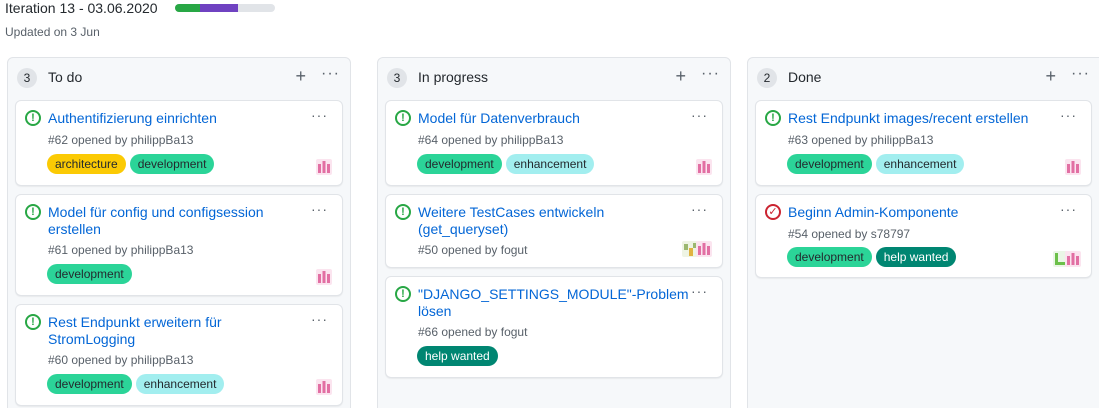 This screenshot has height=408, width=1099. I want to click on column-header: 3 In progress + ···, so click(554, 78).